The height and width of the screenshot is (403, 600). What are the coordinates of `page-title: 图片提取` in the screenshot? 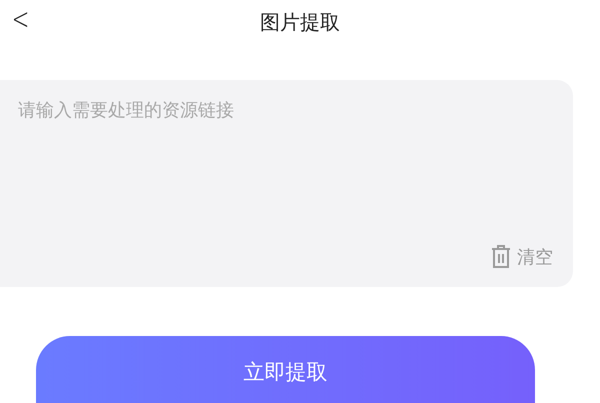 It's located at (300, 22).